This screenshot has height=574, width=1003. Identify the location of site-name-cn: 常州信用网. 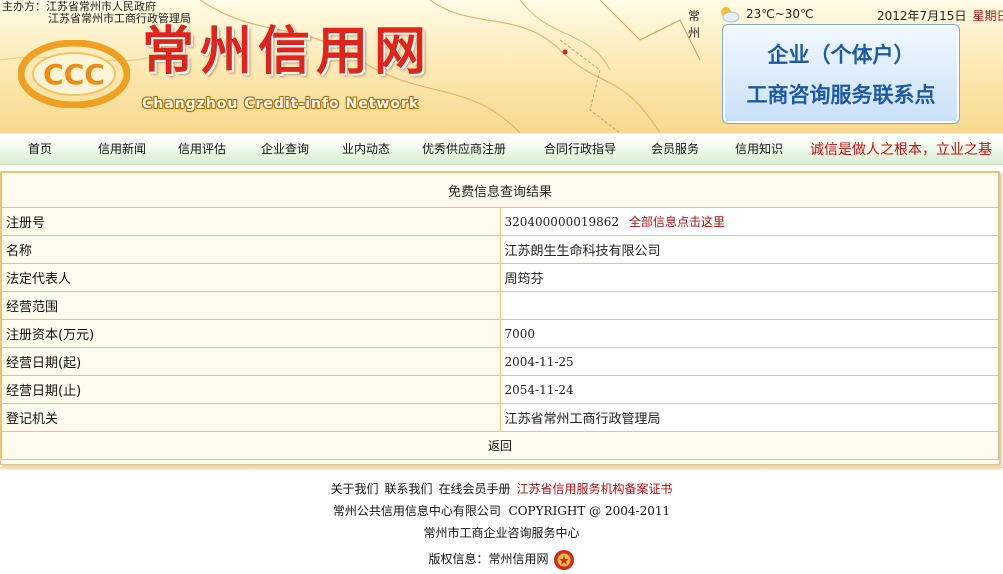
(287, 52).